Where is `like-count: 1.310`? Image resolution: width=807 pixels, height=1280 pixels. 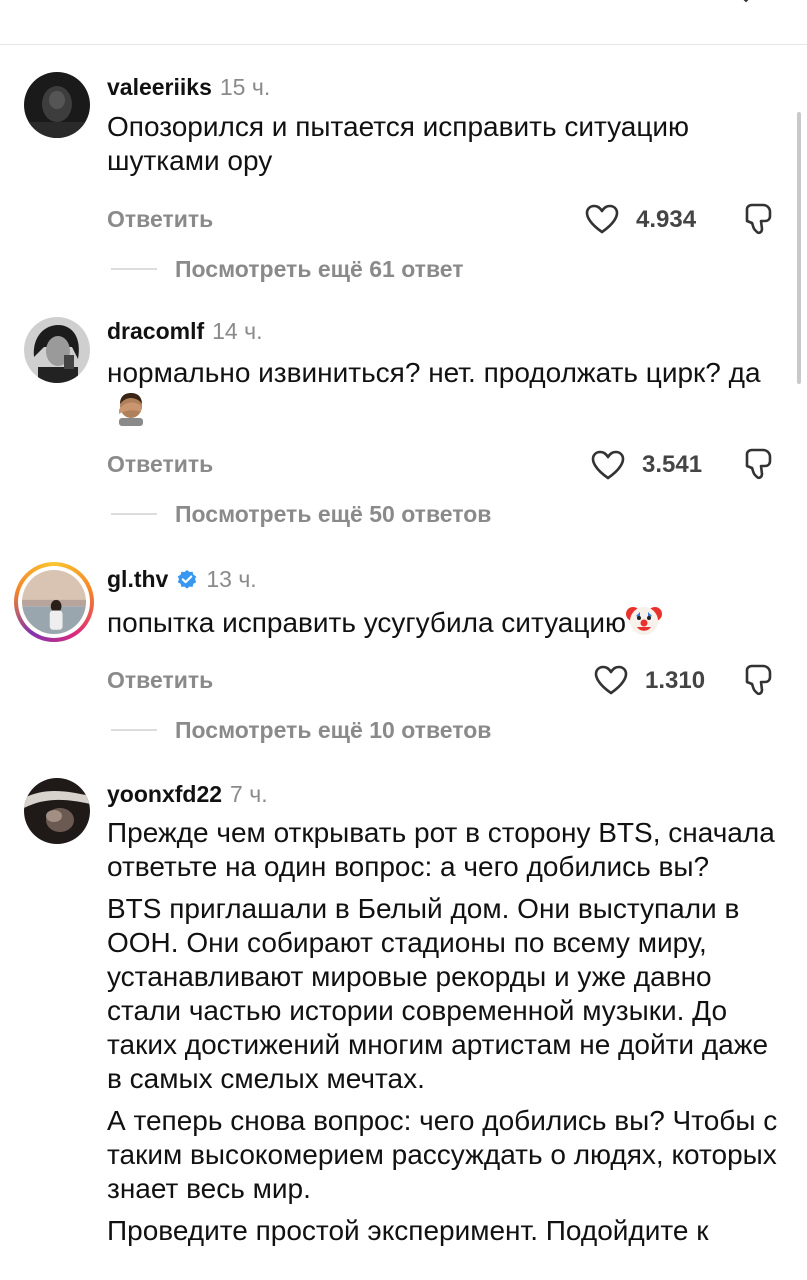
like-count: 1.310 is located at coordinates (675, 680).